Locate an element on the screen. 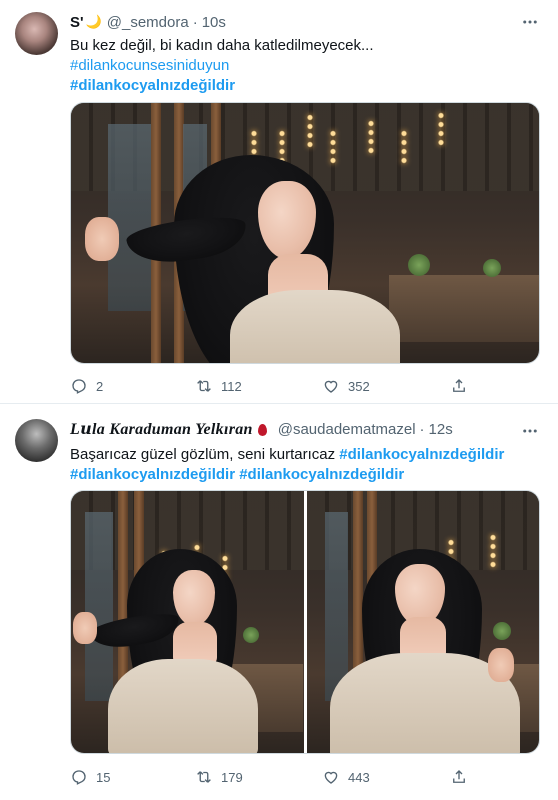 This screenshot has width=558, height=800. like-count: 443 is located at coordinates (359, 777).